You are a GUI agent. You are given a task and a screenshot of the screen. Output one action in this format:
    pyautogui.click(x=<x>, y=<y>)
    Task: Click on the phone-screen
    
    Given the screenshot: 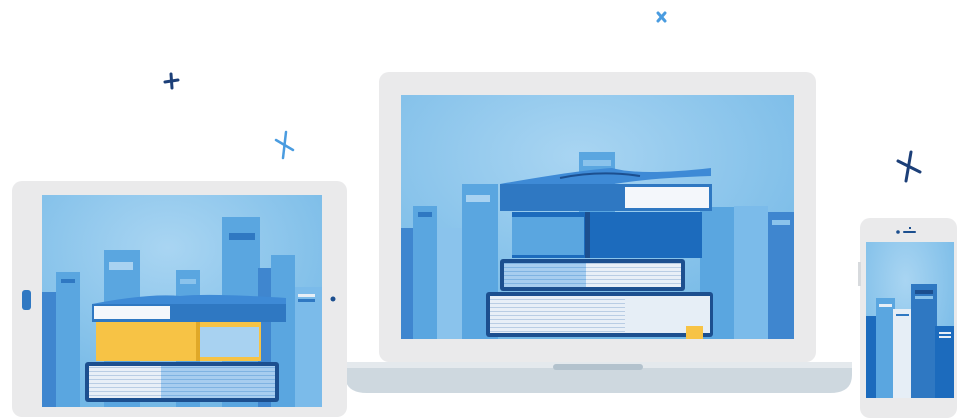 What is the action you would take?
    pyautogui.click(x=910, y=320)
    